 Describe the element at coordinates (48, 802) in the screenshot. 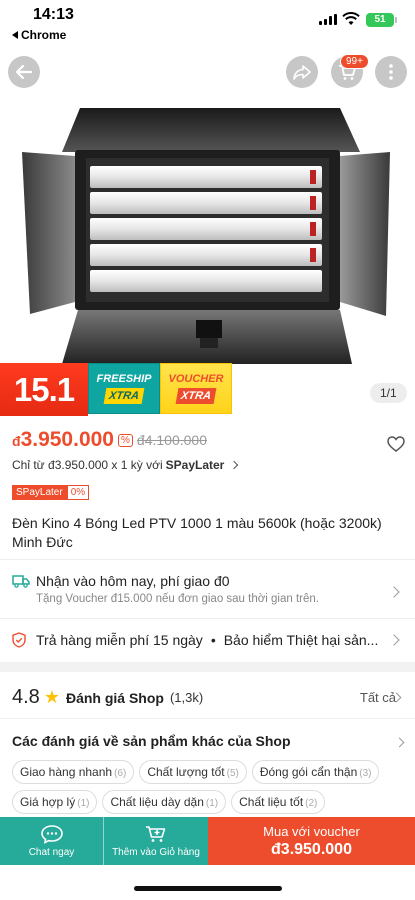

I see `chip-label: Giá hợp lý` at that location.